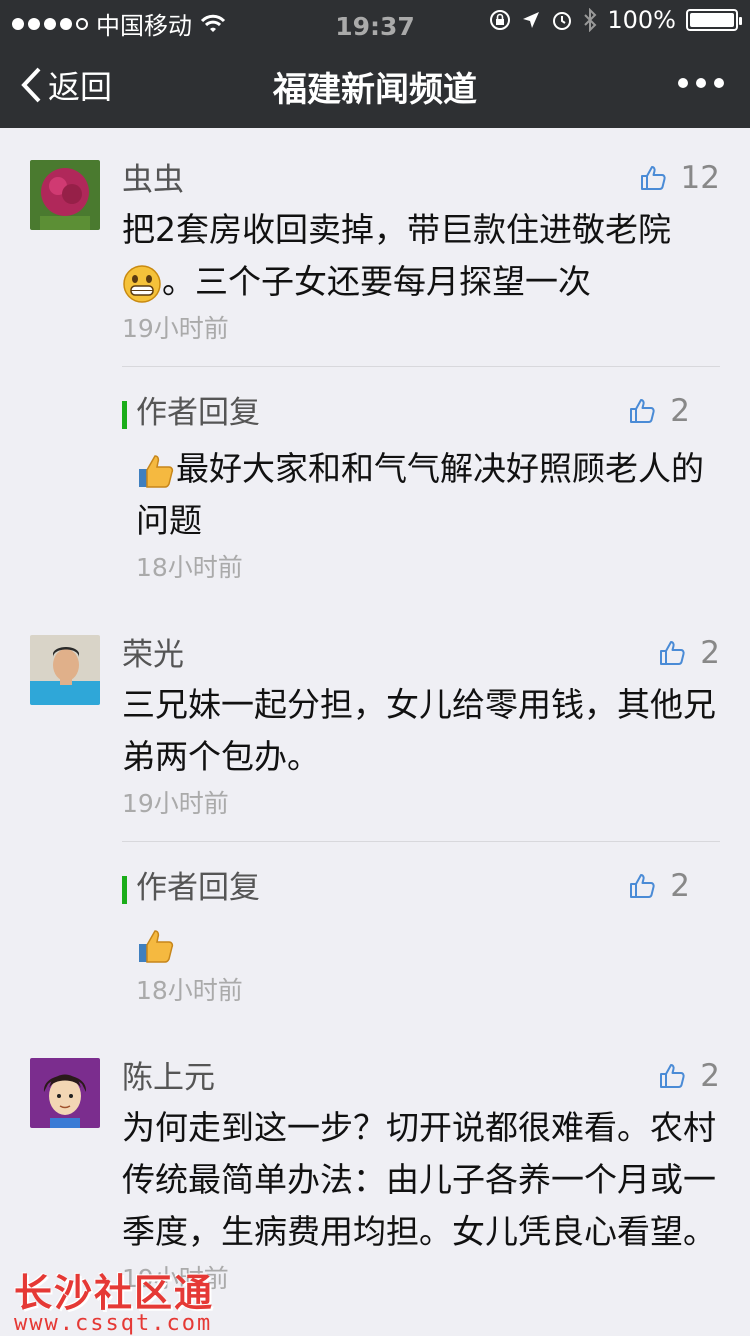 The height and width of the screenshot is (1336, 750). Describe the element at coordinates (590, 20) in the screenshot. I see `bluetooth-icon` at that location.